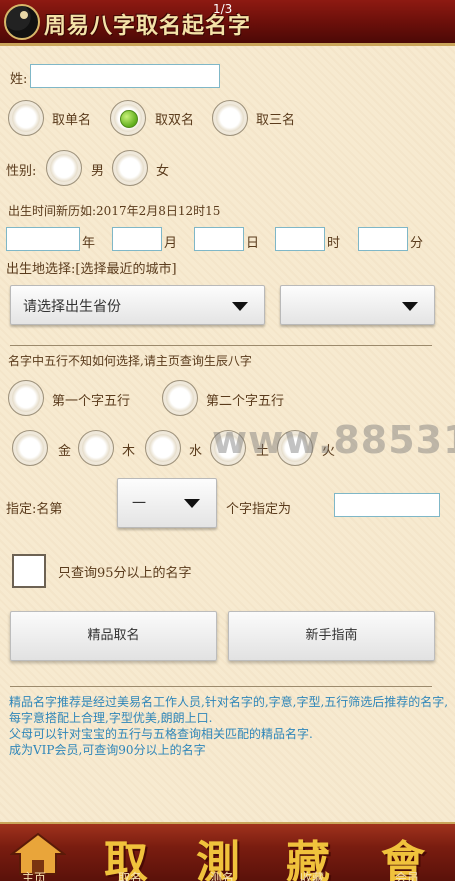 The image size is (455, 881). I want to click on first-char-element-label: 第一个字五行, so click(91, 401).